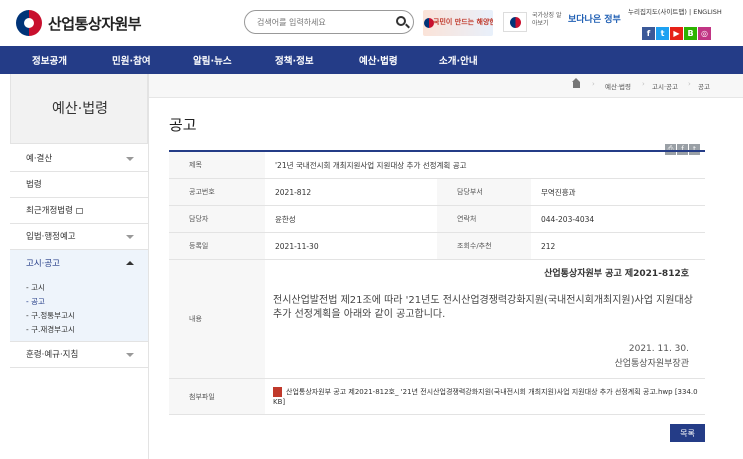 The width and height of the screenshot is (743, 459). What do you see at coordinates (297, 246) in the screenshot?
I see `date-value: 2021-11-30` at bounding box center [297, 246].